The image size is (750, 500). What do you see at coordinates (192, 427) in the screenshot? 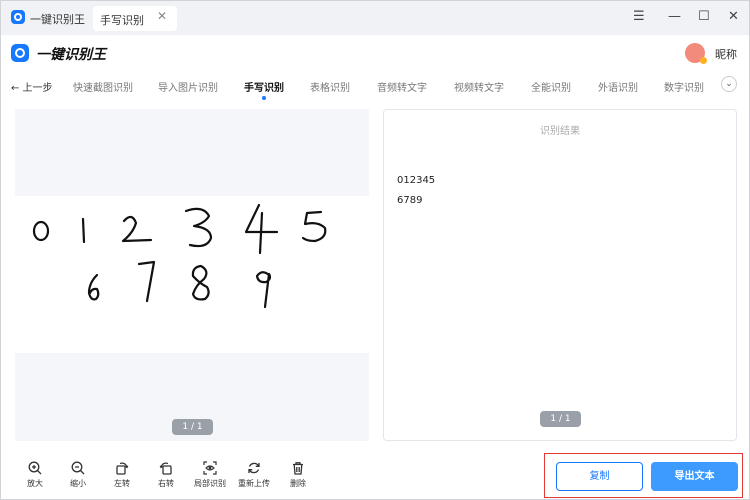
I see `image-pager: 1 / 1` at bounding box center [192, 427].